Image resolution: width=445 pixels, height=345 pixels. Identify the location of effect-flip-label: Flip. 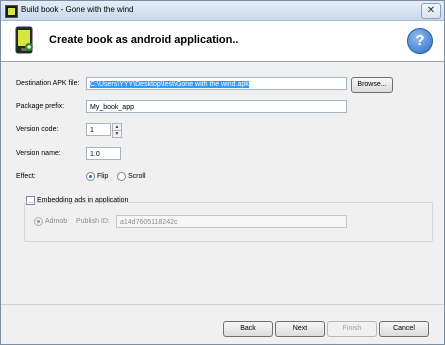
(103, 176).